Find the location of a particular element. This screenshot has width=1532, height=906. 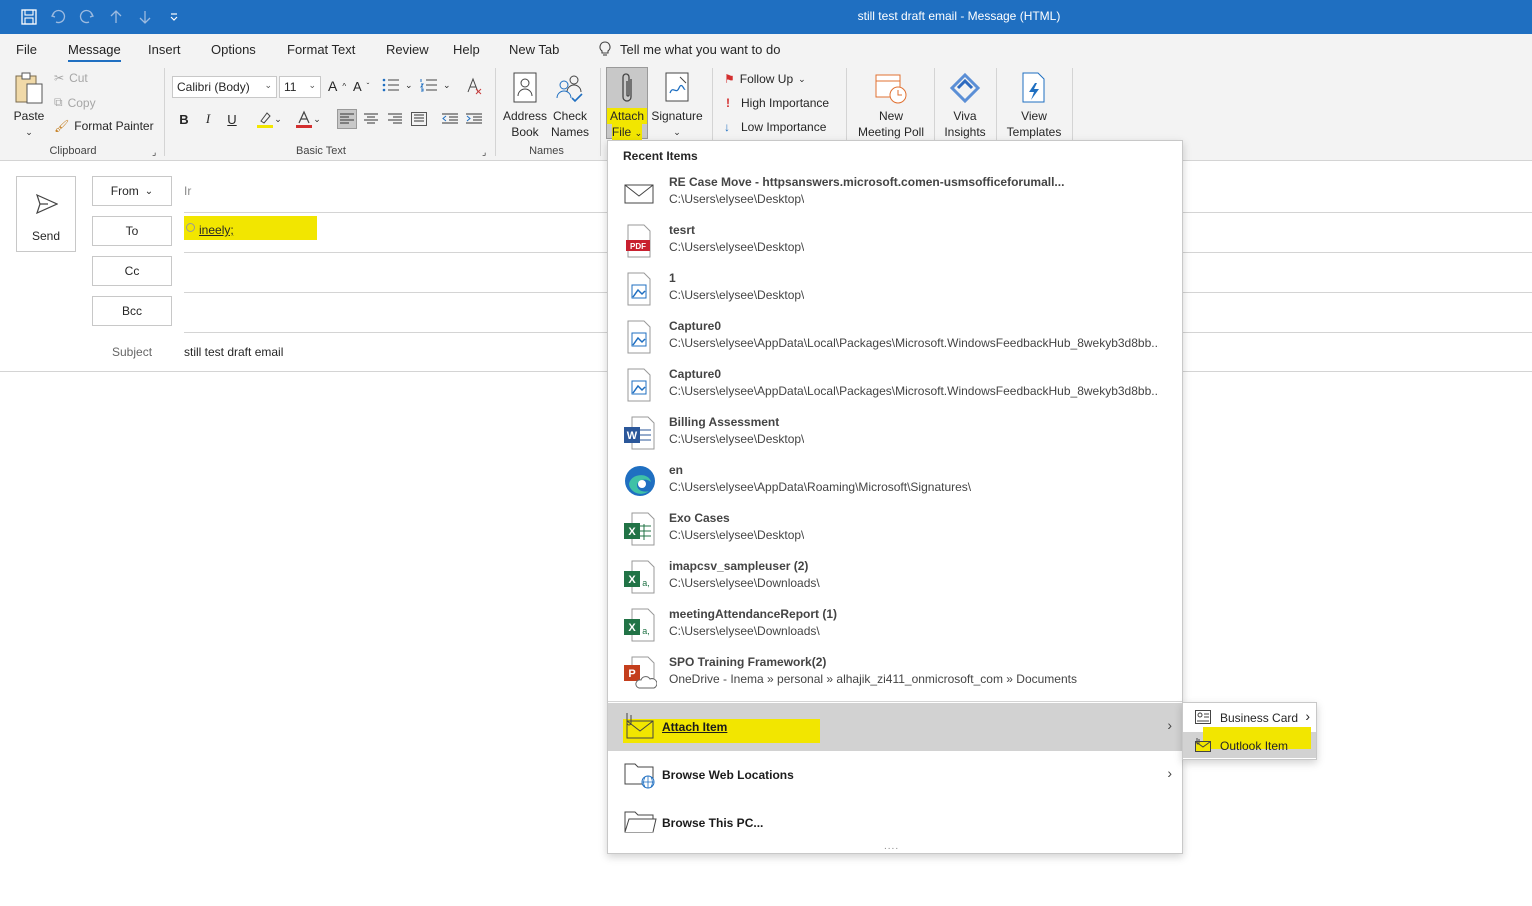

shrink-font-button: Aˇ is located at coordinates (361, 86).